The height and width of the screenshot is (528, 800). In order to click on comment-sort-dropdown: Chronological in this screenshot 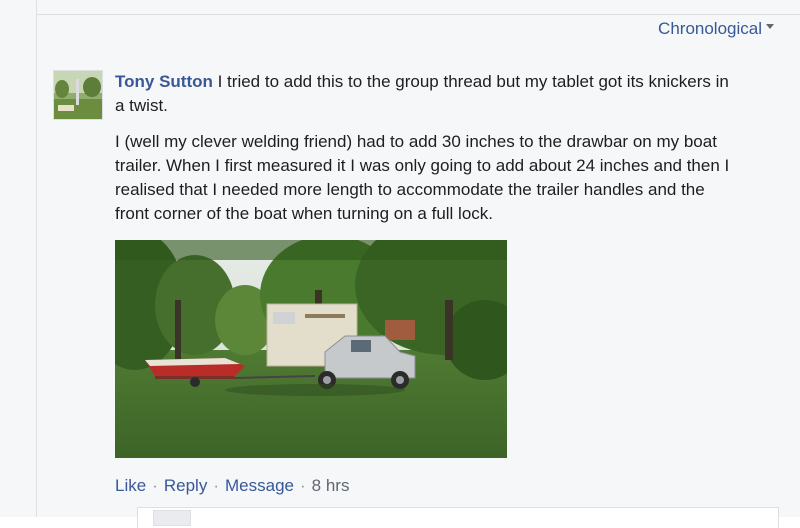, I will do `click(716, 29)`.